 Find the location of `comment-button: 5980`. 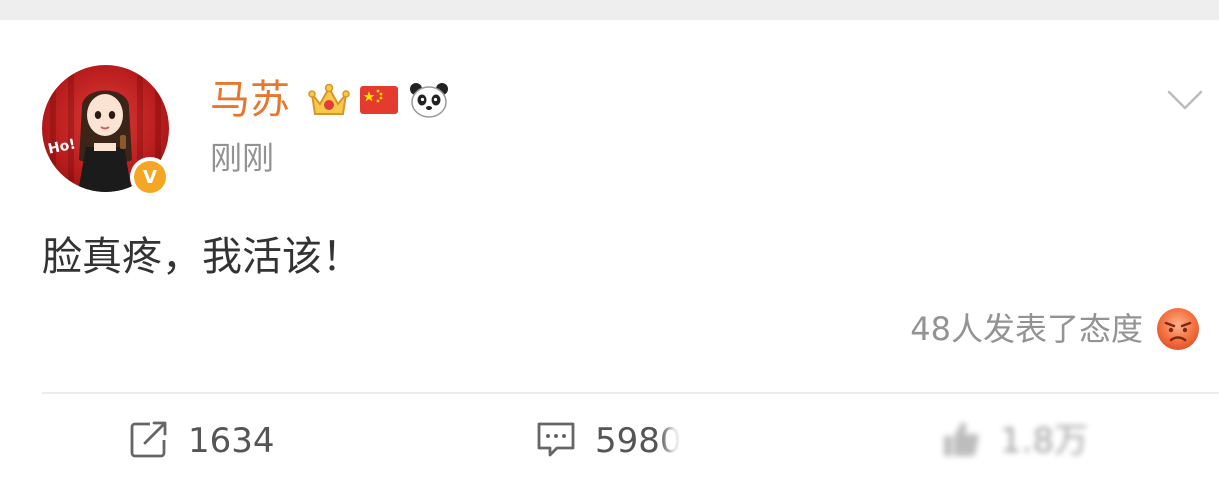

comment-button: 5980 is located at coordinates (611, 441).